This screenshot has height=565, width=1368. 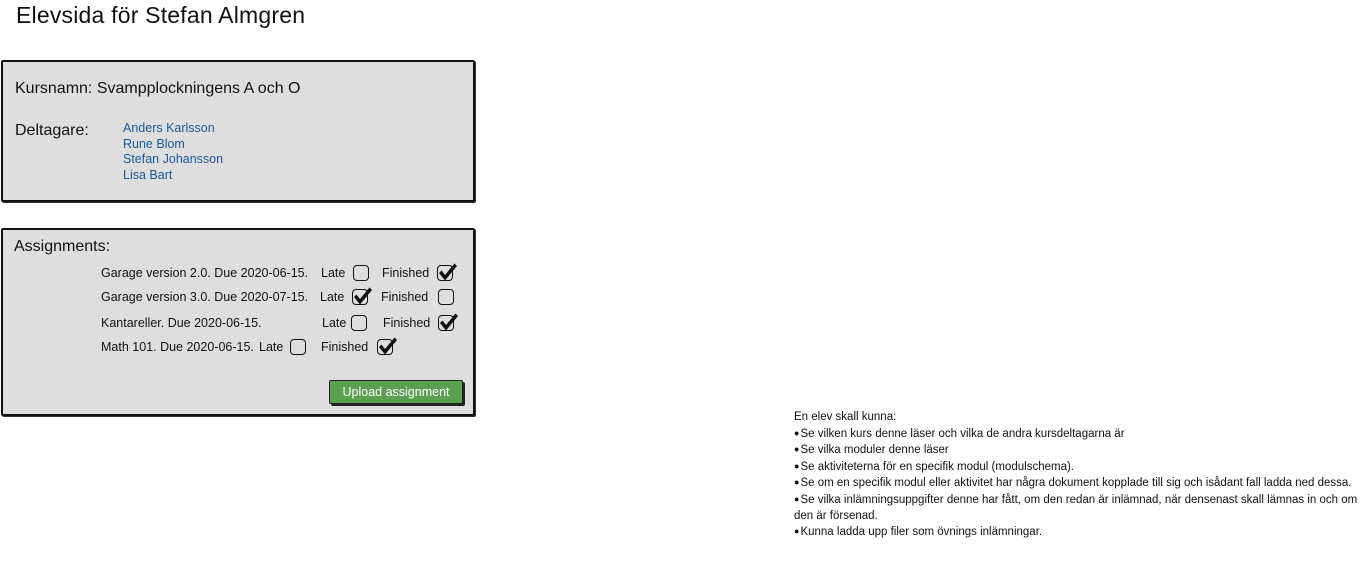 What do you see at coordinates (1081, 450) in the screenshot?
I see `notes-item: Se vilka moduler denne läser` at bounding box center [1081, 450].